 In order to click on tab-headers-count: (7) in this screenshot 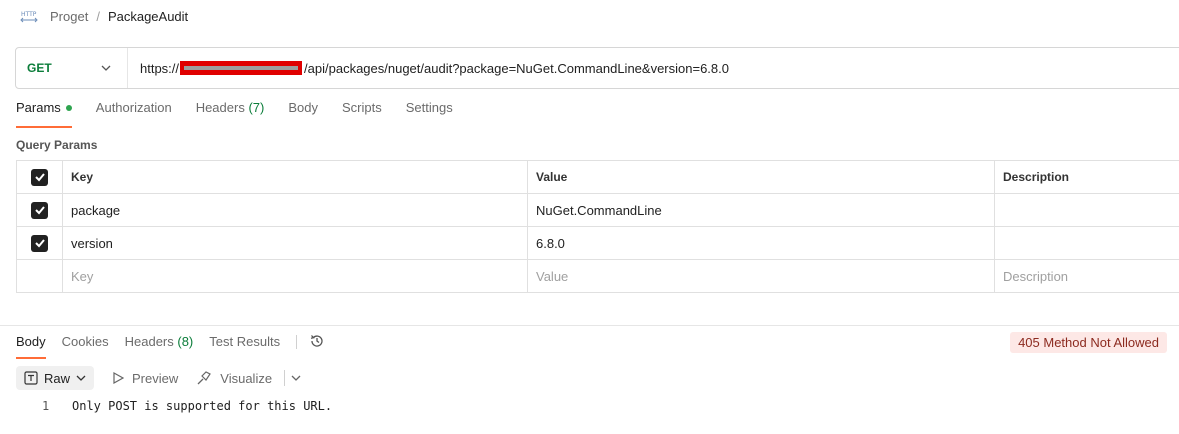, I will do `click(256, 107)`.